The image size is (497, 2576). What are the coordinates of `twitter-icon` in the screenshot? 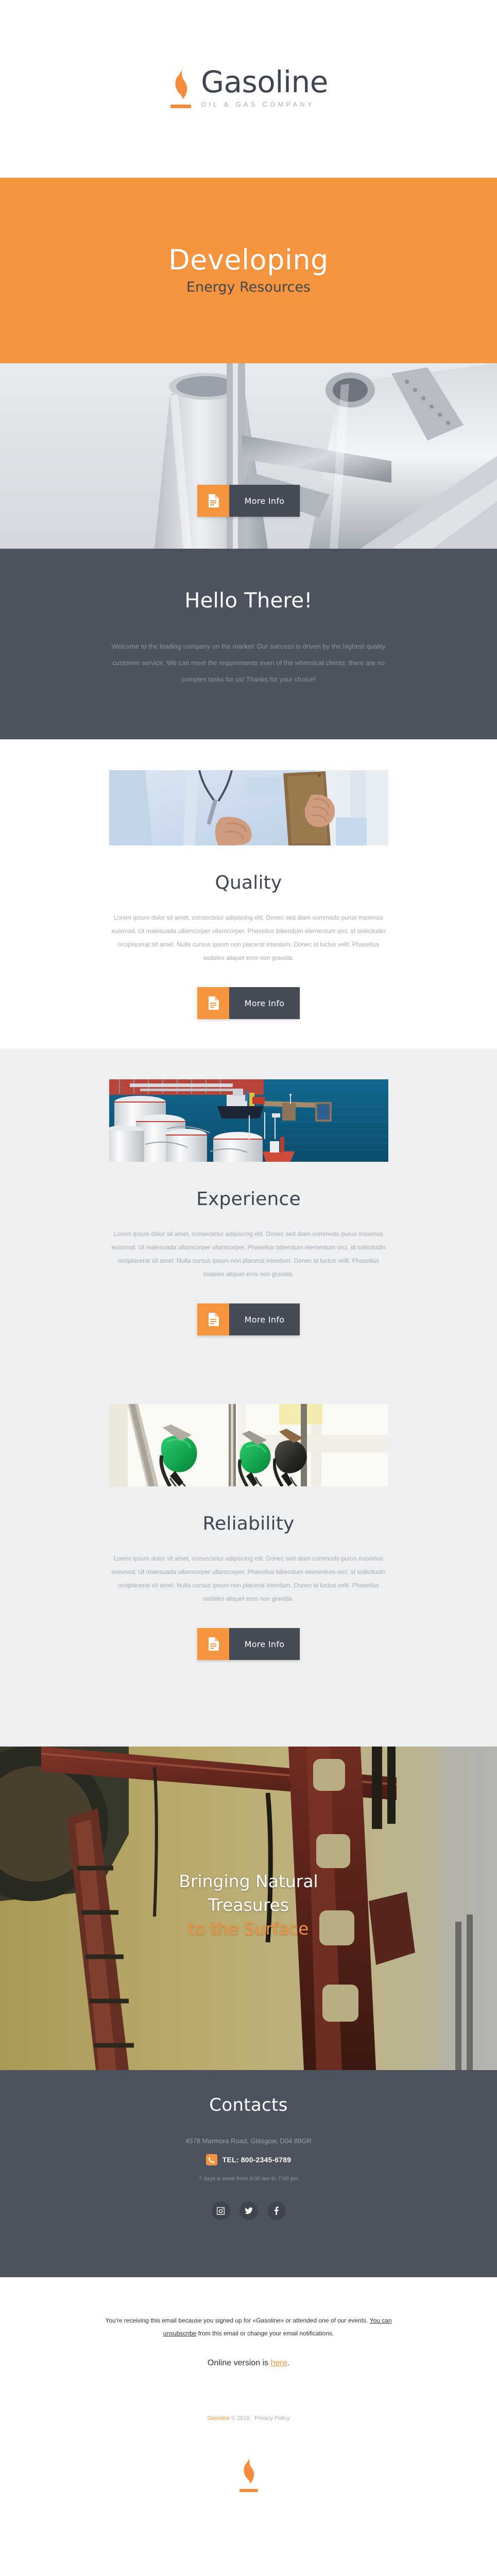 It's located at (249, 2210).